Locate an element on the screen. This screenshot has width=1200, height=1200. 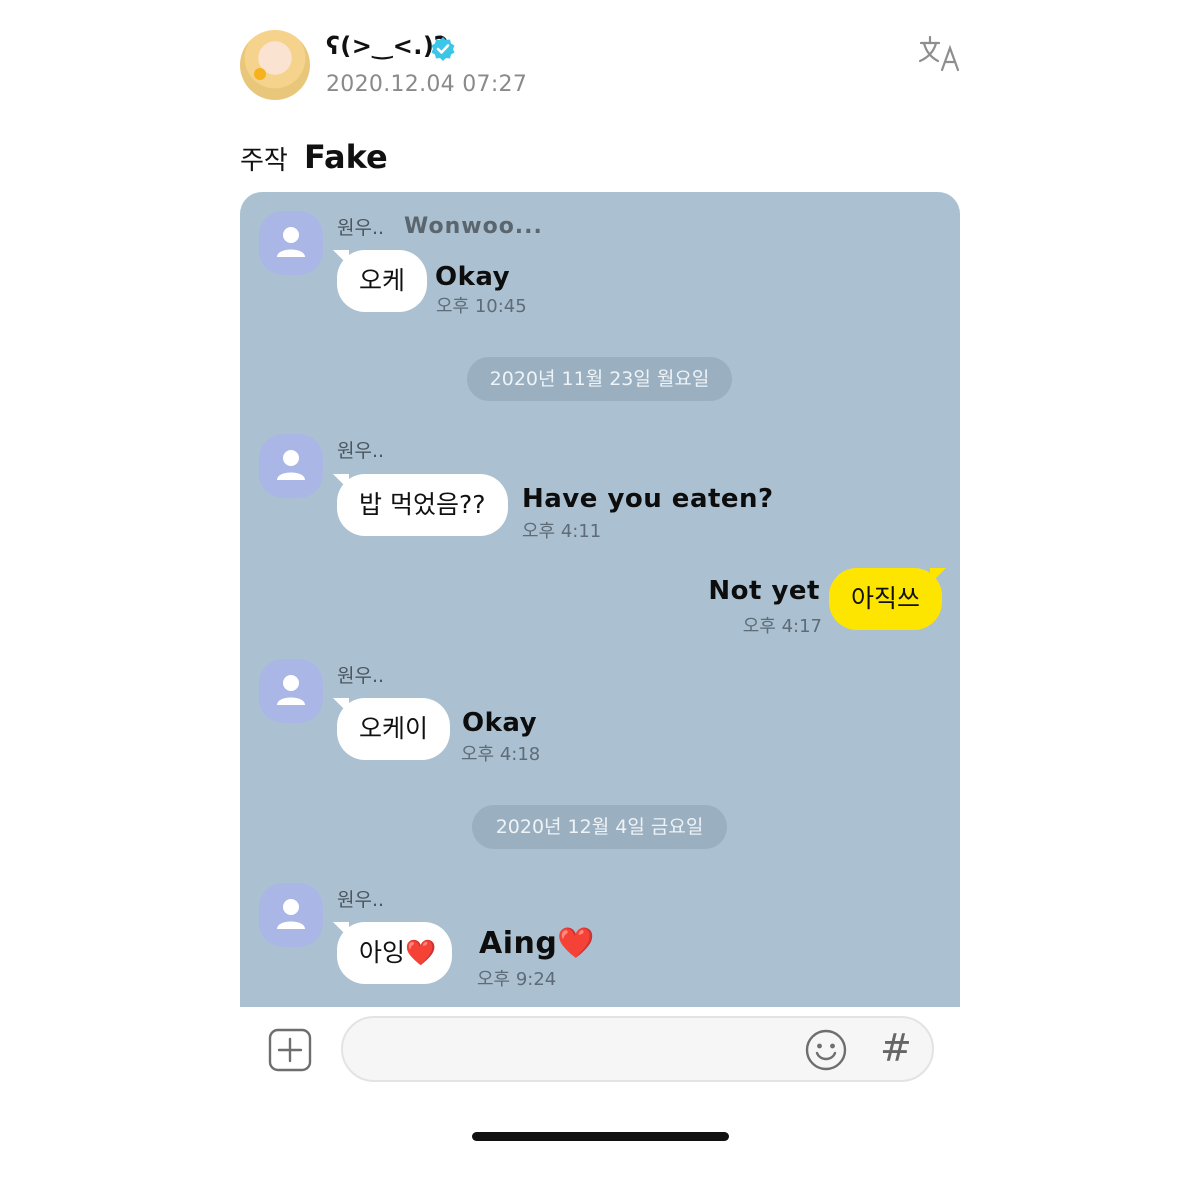
message-time: 오후 10:45 is located at coordinates (481, 306).